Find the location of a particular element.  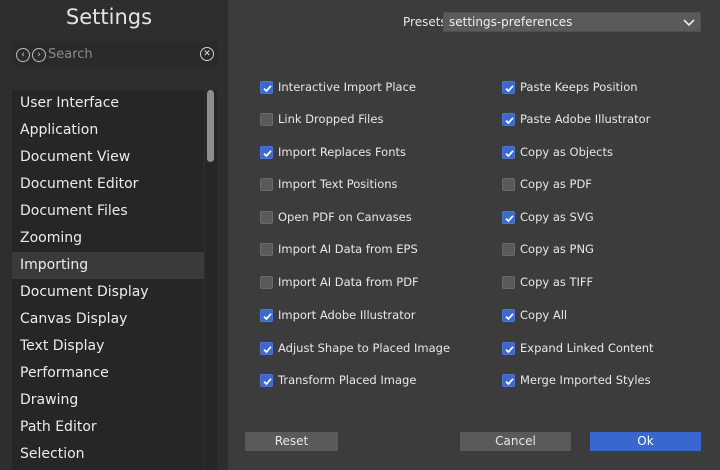

sidebar-item-user-interface: User Interface is located at coordinates (108, 103).